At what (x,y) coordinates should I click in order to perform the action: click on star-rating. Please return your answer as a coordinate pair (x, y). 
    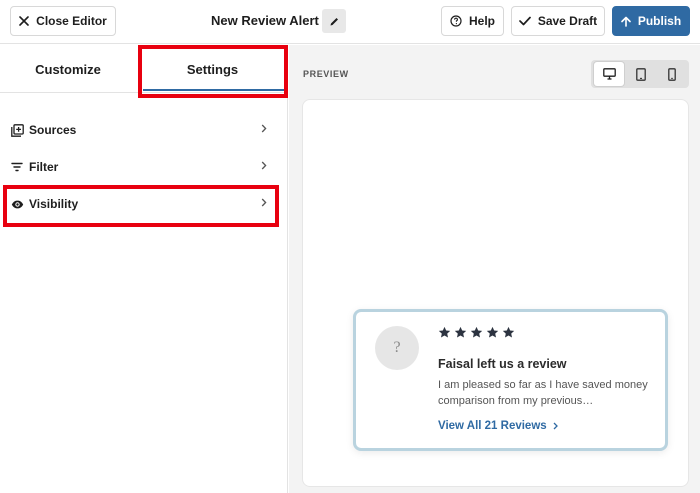
    Looking at the image, I should click on (476, 332).